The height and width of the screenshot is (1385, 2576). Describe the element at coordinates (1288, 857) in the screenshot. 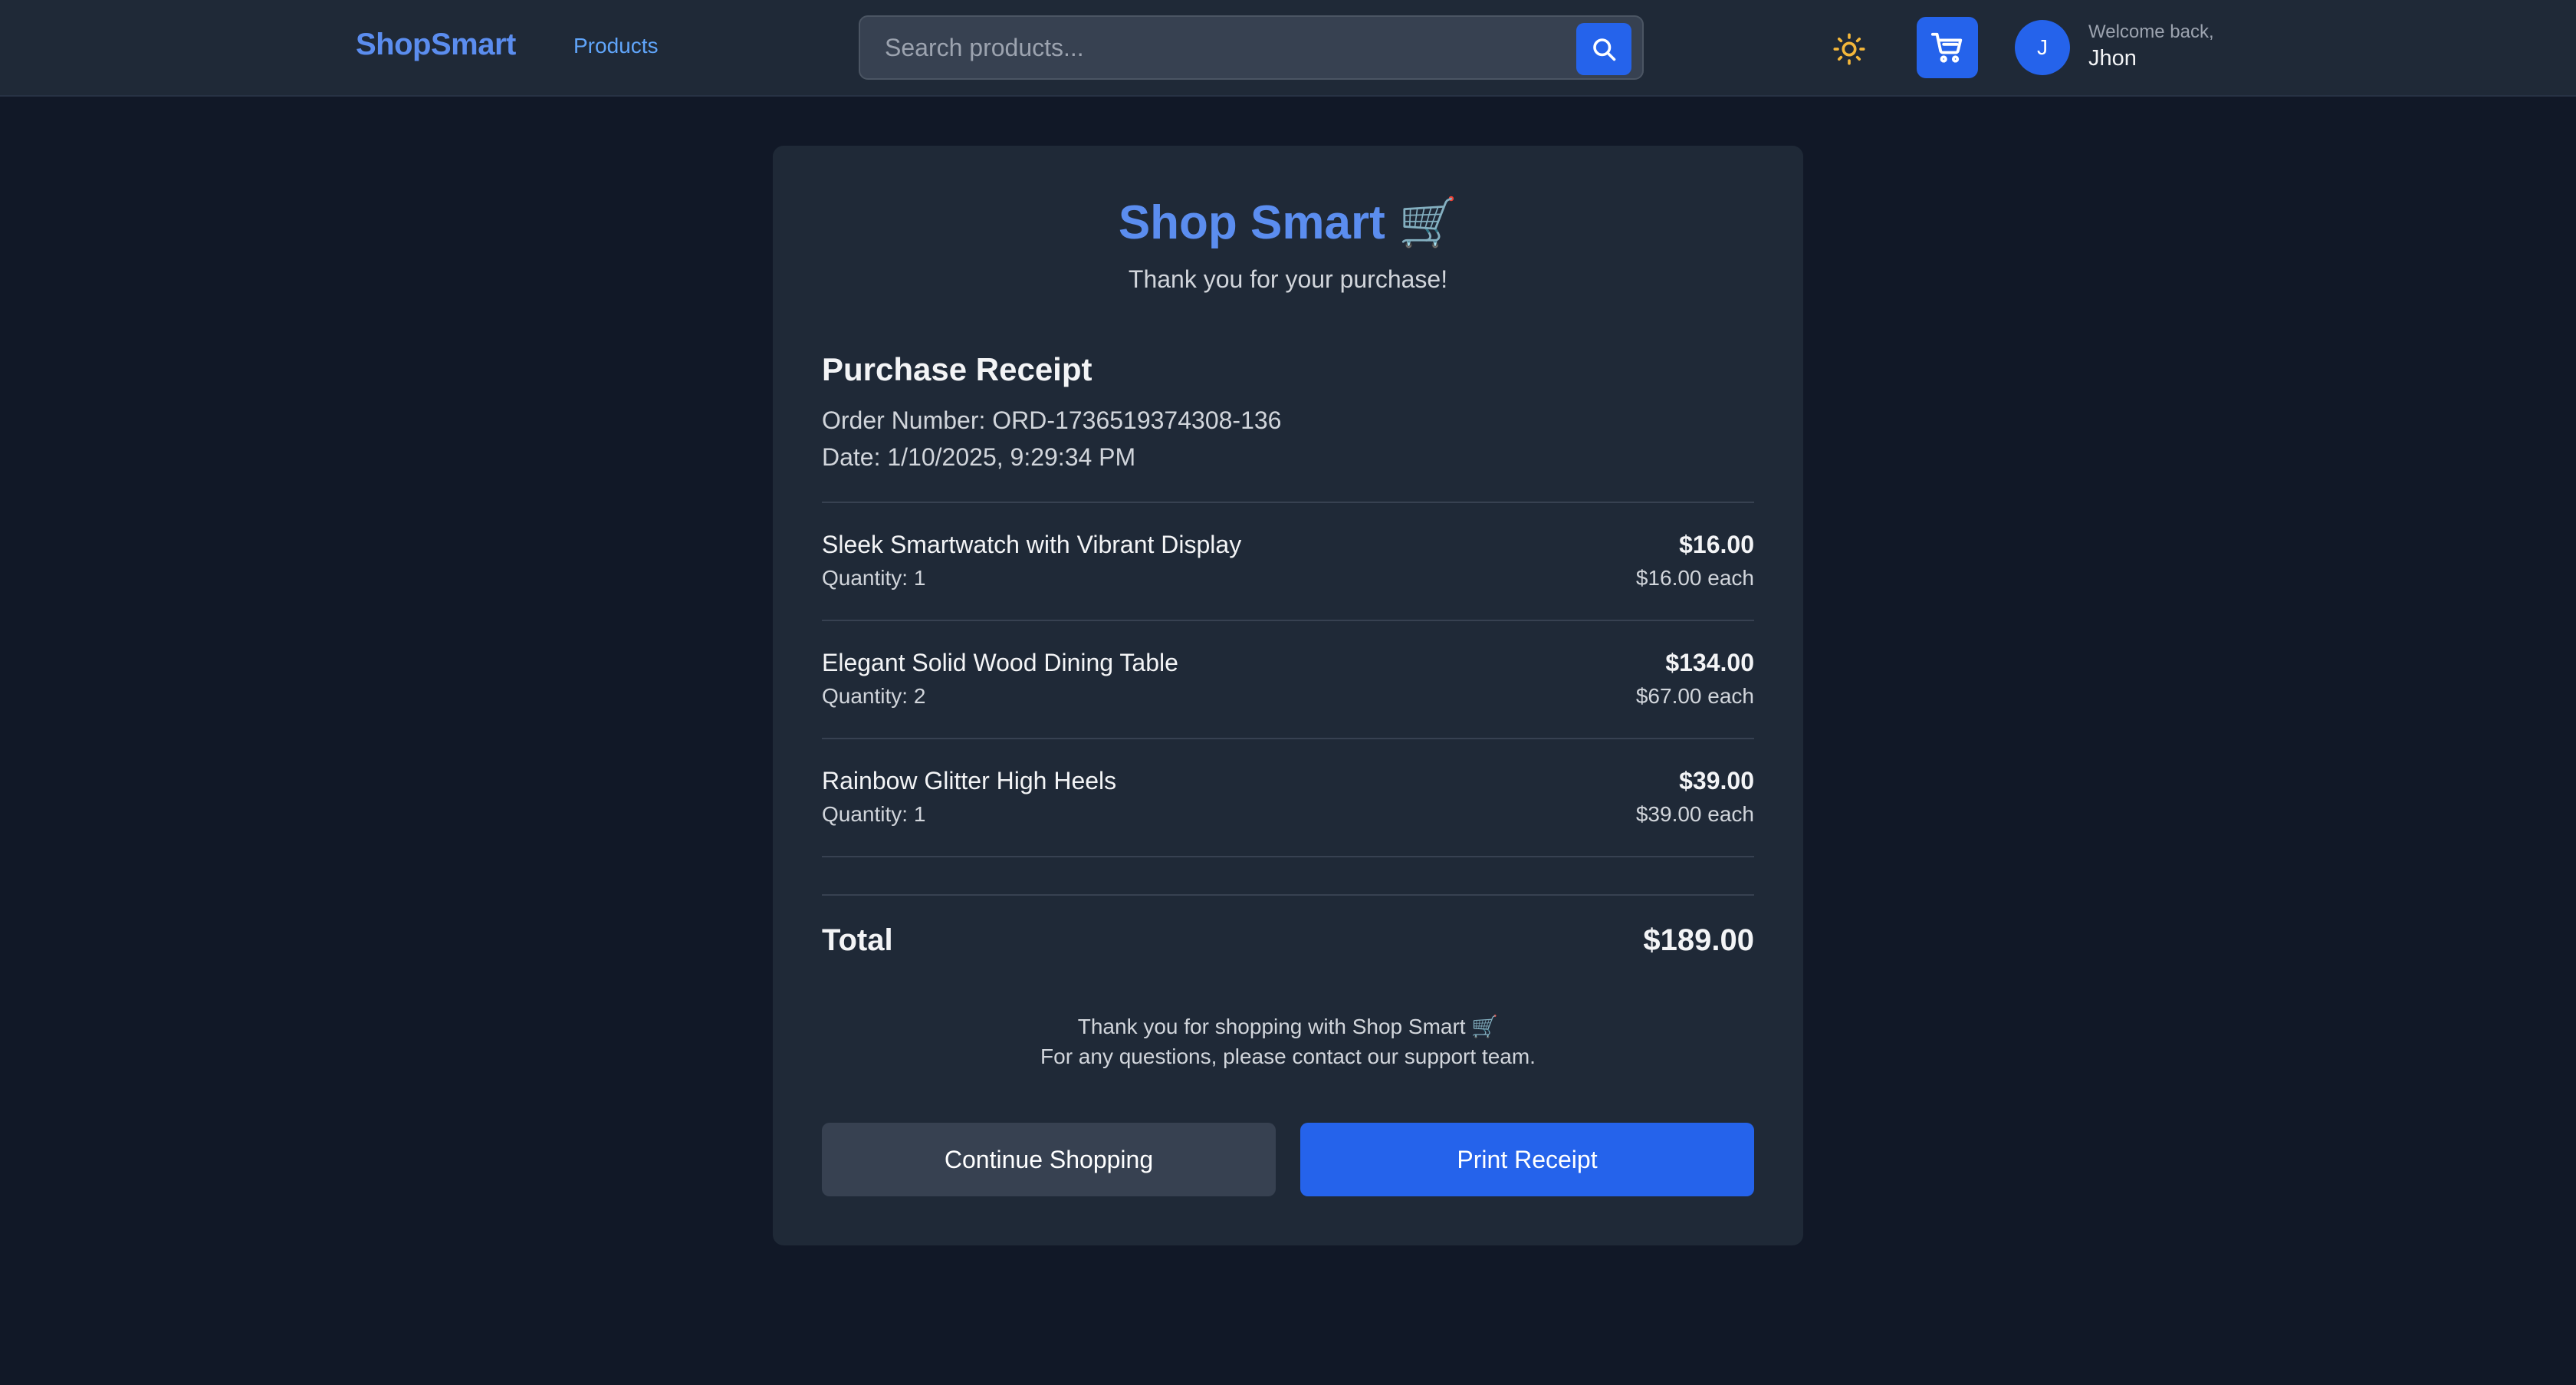

I see `divider` at that location.